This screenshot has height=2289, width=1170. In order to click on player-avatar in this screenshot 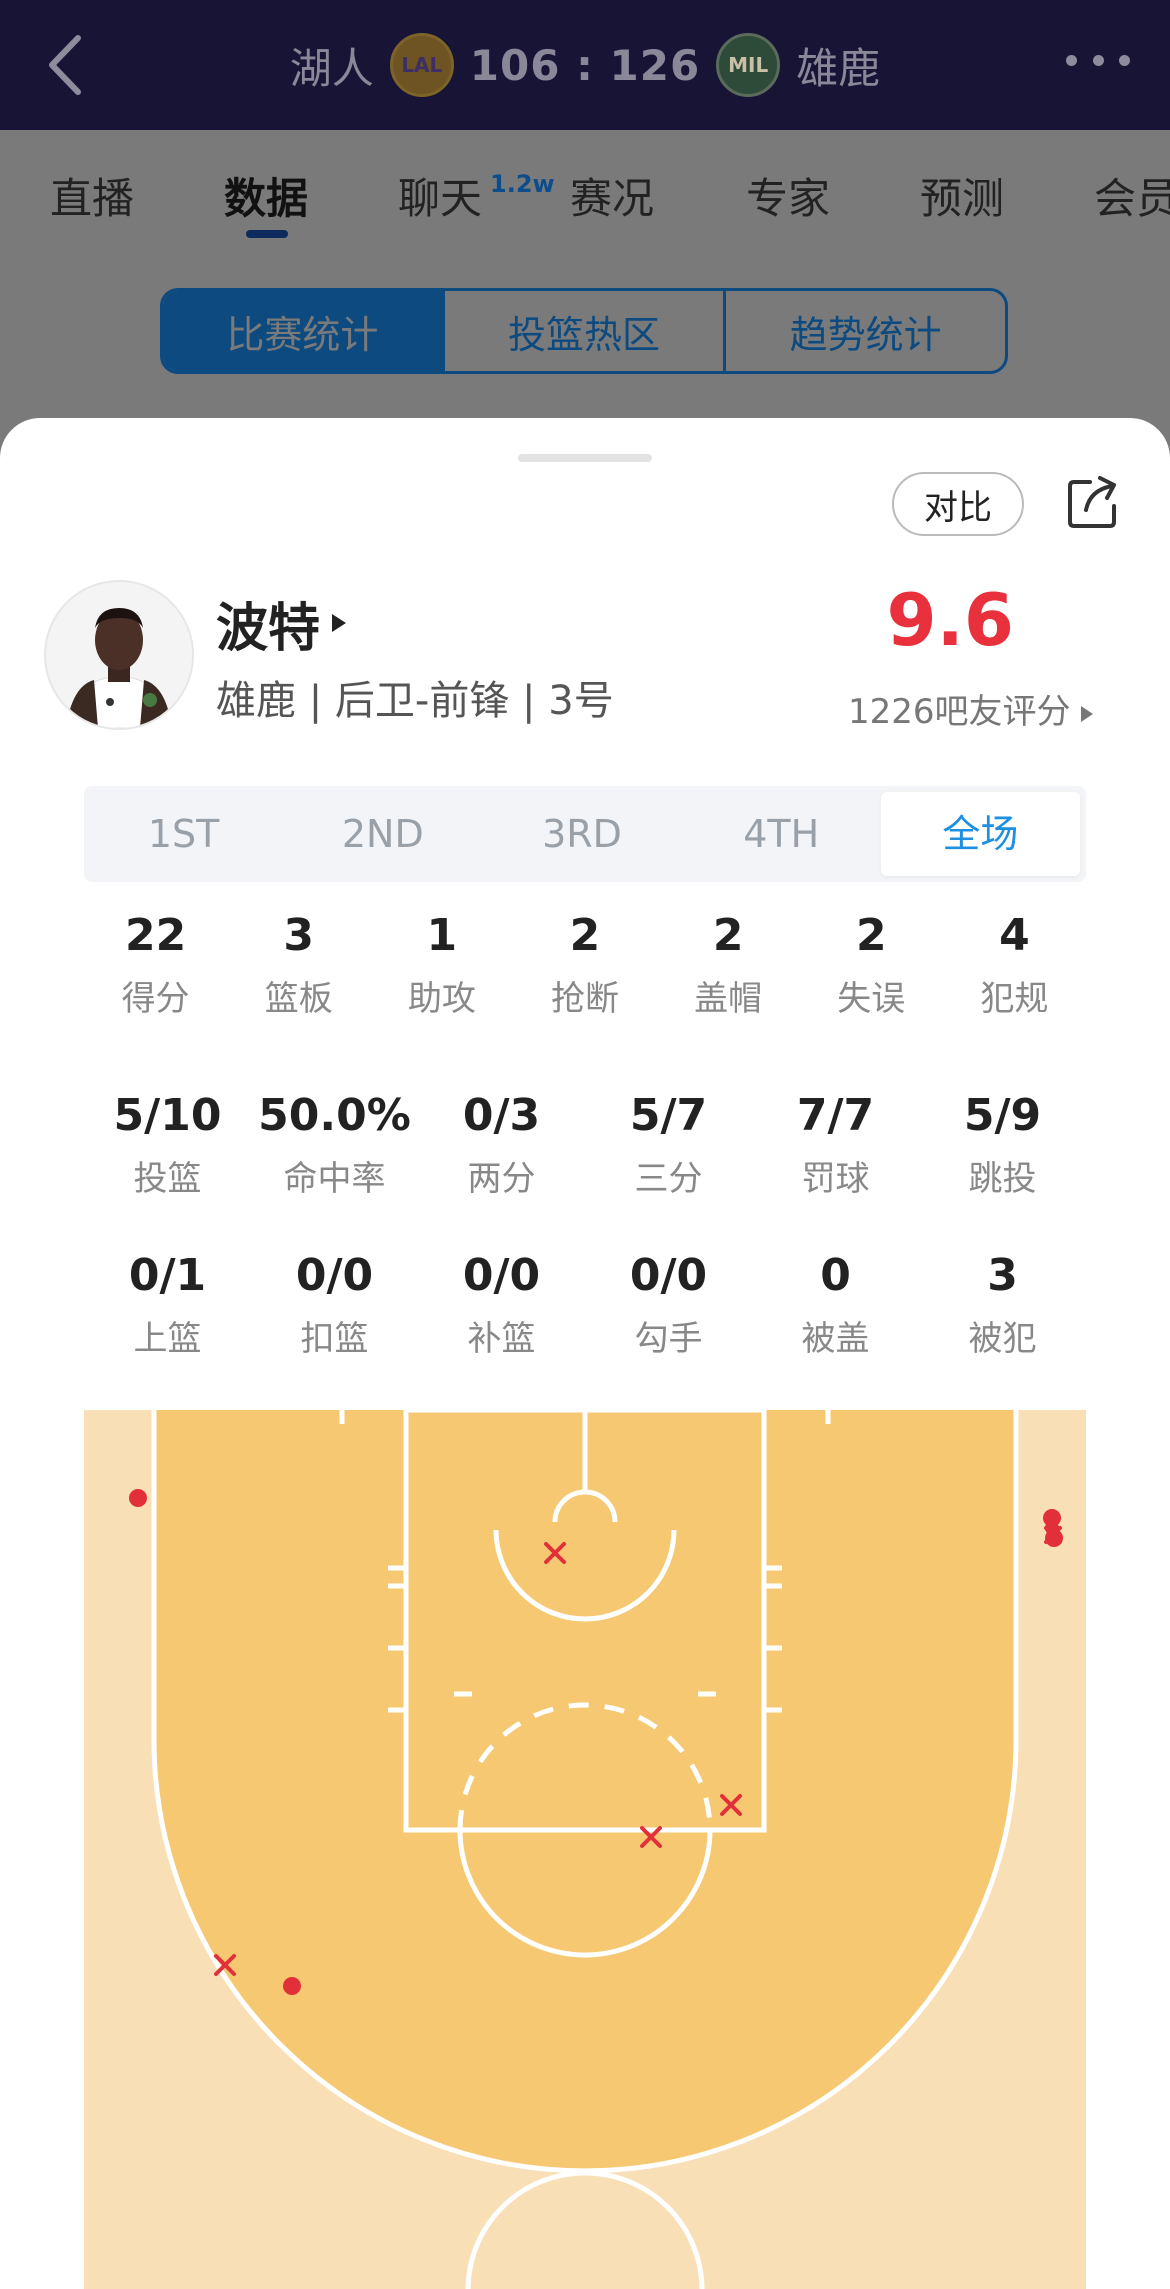, I will do `click(119, 655)`.